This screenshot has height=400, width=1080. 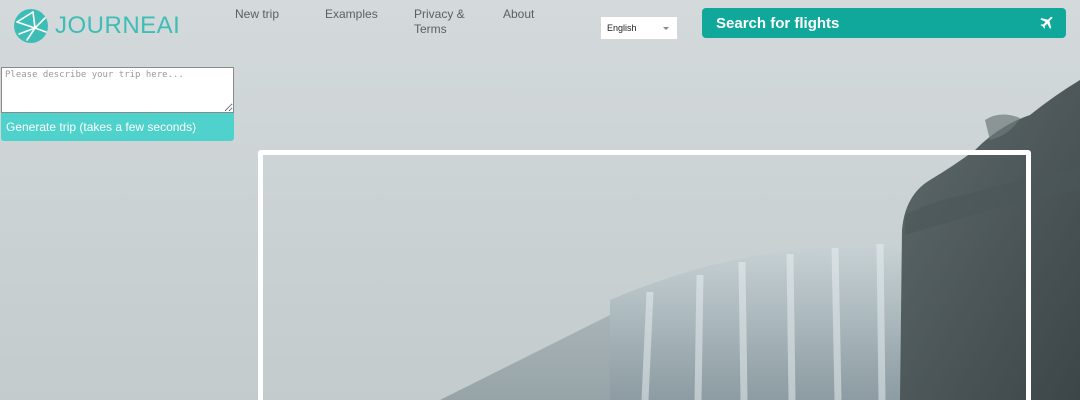 What do you see at coordinates (430, 29) in the screenshot?
I see `nav-privacy-line2: Terms` at bounding box center [430, 29].